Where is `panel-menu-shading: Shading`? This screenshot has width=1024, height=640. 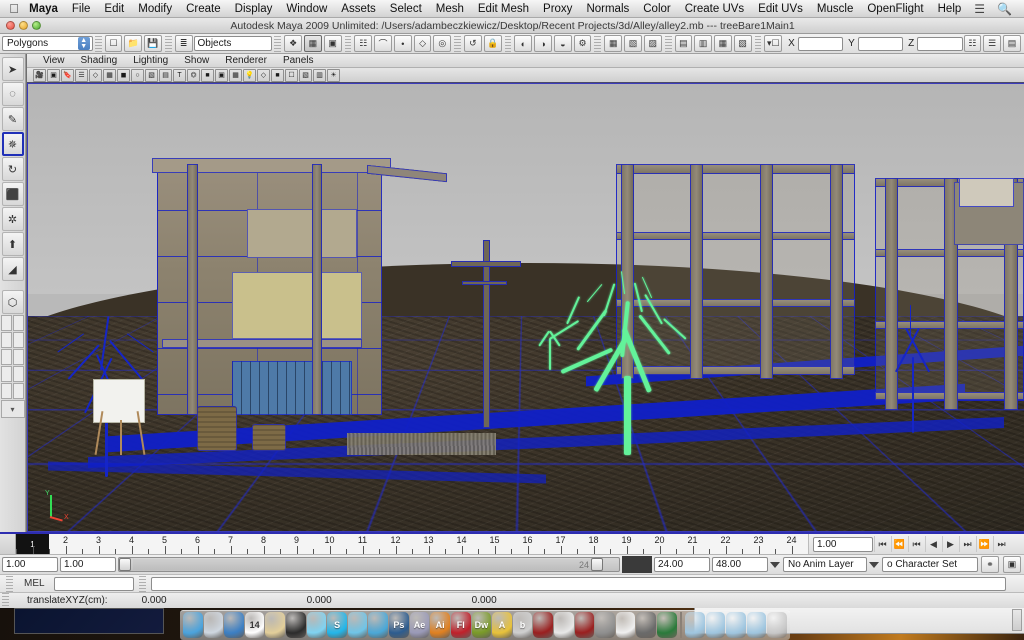 panel-menu-shading: Shading is located at coordinates (99, 60).